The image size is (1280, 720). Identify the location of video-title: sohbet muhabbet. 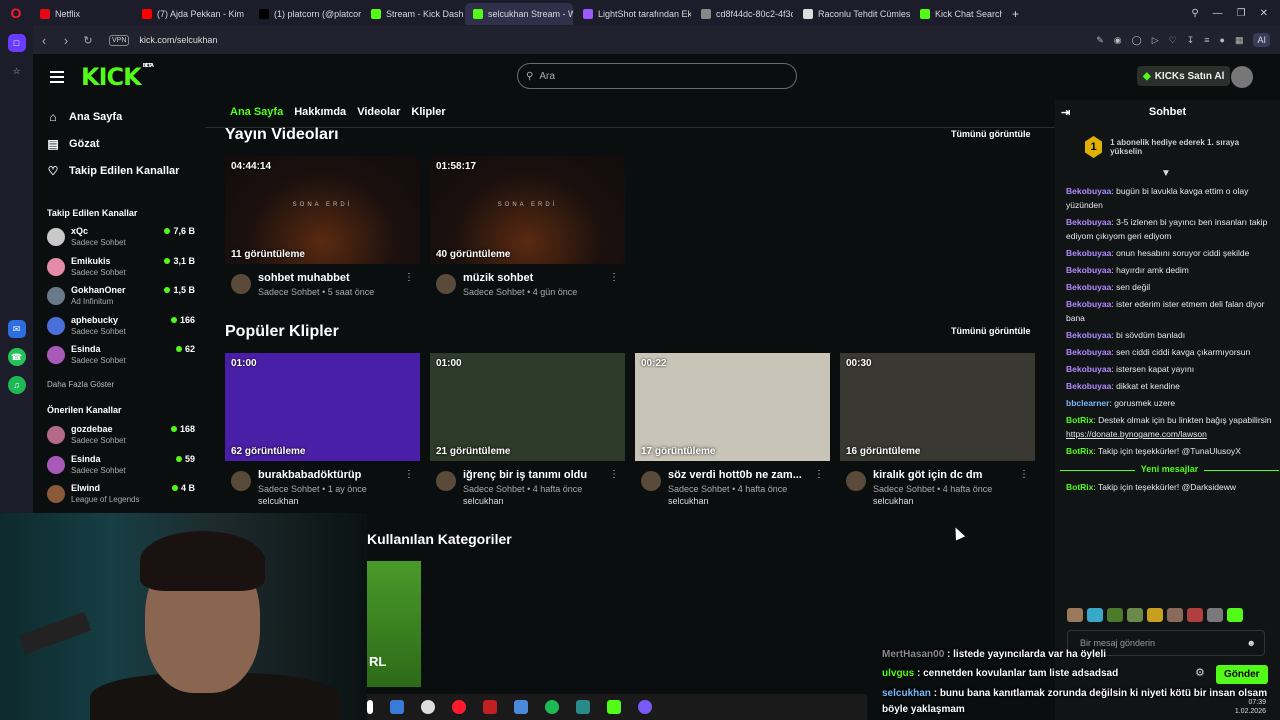
(333, 278).